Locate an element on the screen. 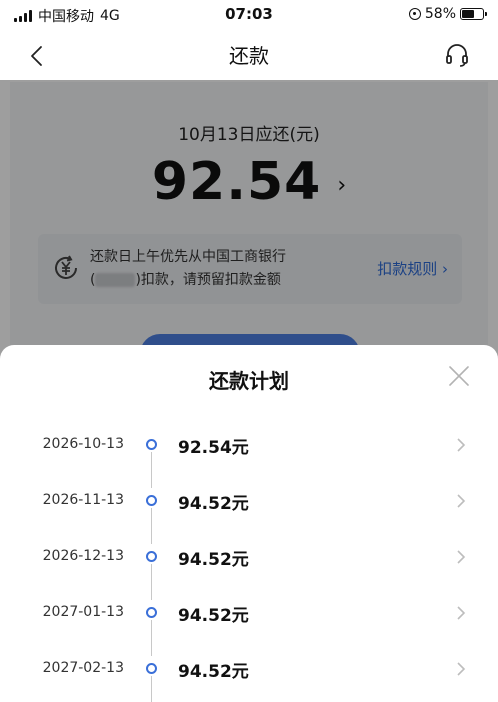 The image size is (498, 702). plan-amount: 92.54元 is located at coordinates (213, 448).